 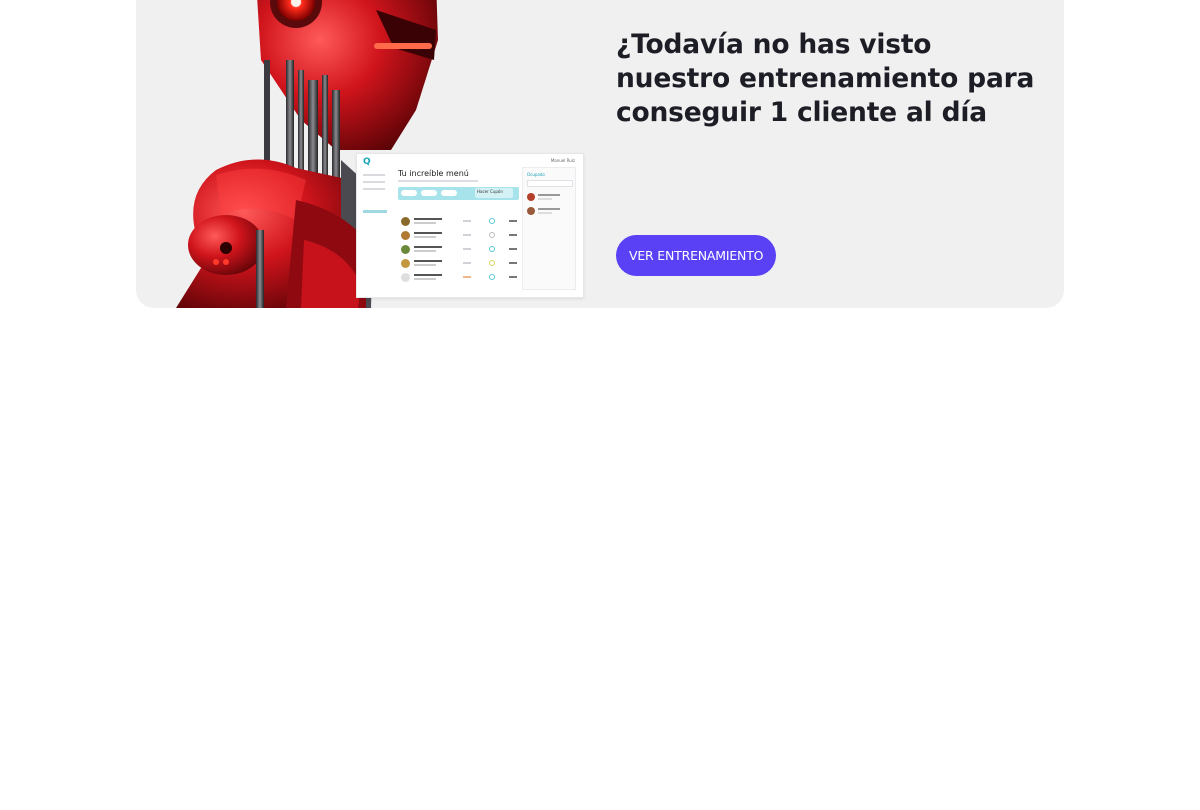 What do you see at coordinates (696, 255) in the screenshot?
I see `watch-training-button: VER ENTRENAMIENTO` at bounding box center [696, 255].